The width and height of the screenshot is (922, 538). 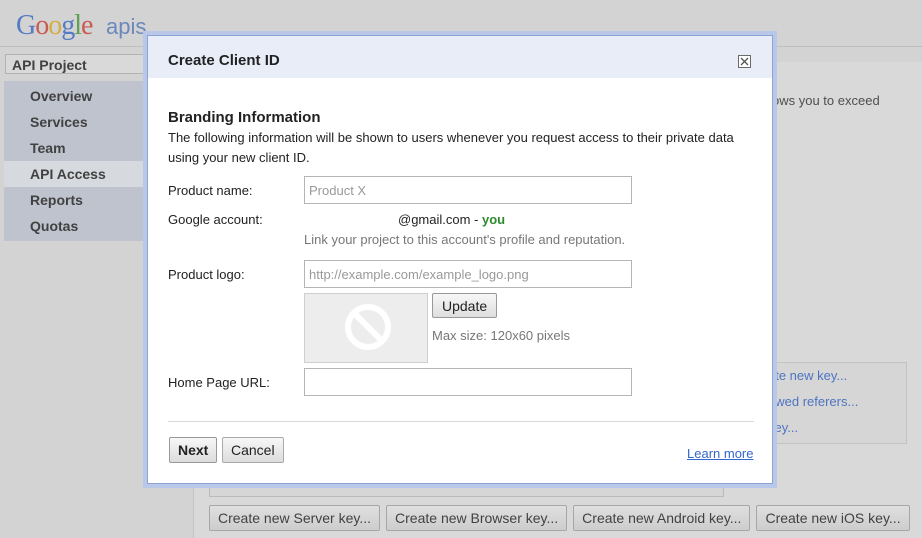 I want to click on section-title: Branding Information, so click(x=244, y=117).